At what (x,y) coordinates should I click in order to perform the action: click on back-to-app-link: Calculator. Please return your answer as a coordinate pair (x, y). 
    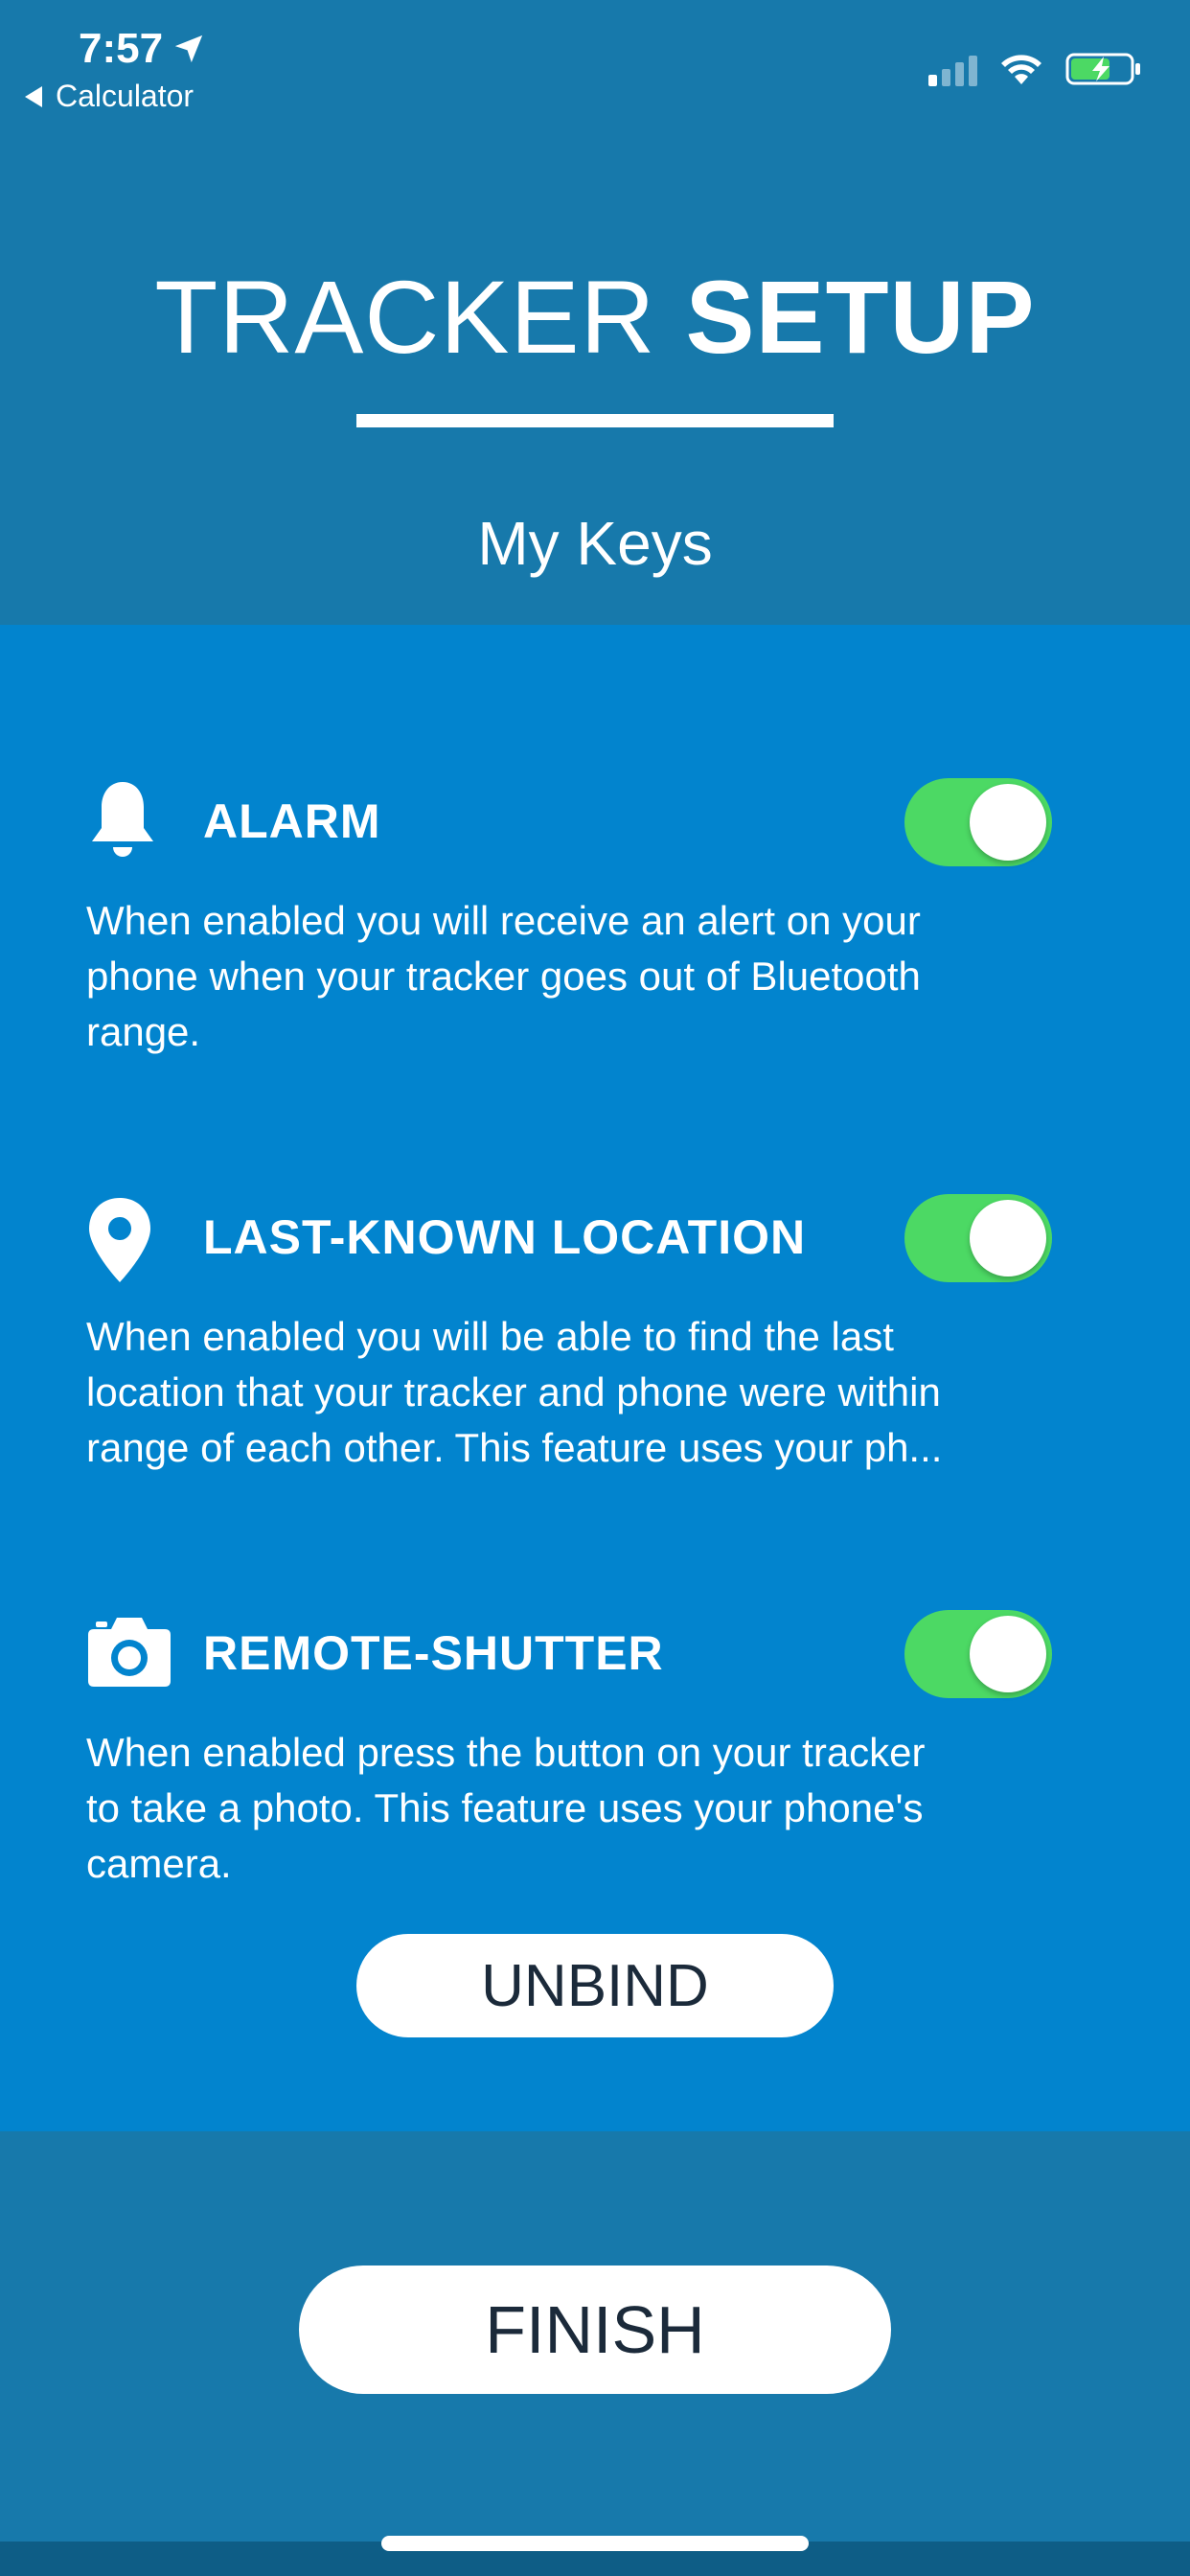
    Looking at the image, I should click on (109, 96).